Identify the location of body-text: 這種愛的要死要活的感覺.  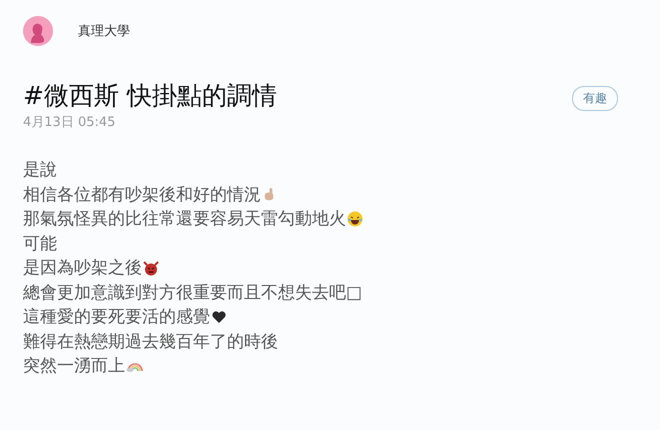
(116, 317).